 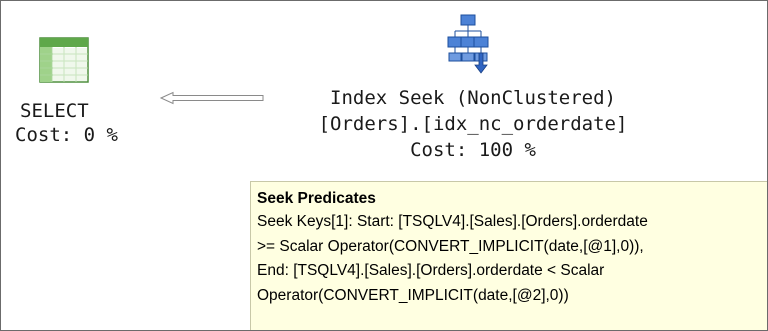 I want to click on index-seek-icon, so click(x=468, y=44).